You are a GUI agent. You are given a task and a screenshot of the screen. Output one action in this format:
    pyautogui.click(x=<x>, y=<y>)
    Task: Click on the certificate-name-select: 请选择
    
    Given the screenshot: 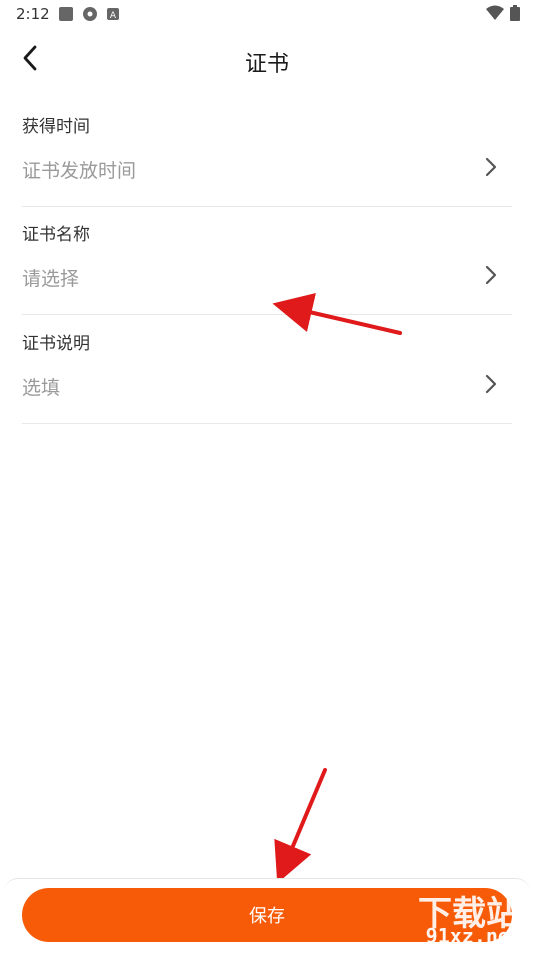 What is the action you would take?
    pyautogui.click(x=50, y=277)
    